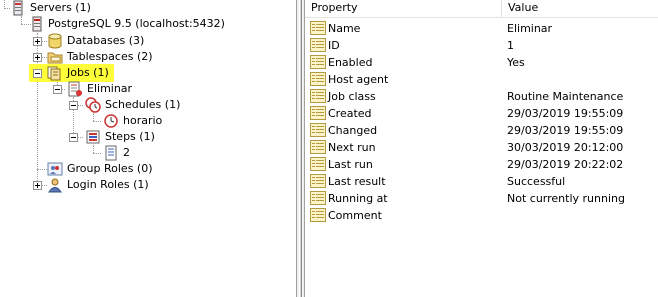 Image resolution: width=658 pixels, height=297 pixels. What do you see at coordinates (481, 215) in the screenshot?
I see `property-row: Comment` at bounding box center [481, 215].